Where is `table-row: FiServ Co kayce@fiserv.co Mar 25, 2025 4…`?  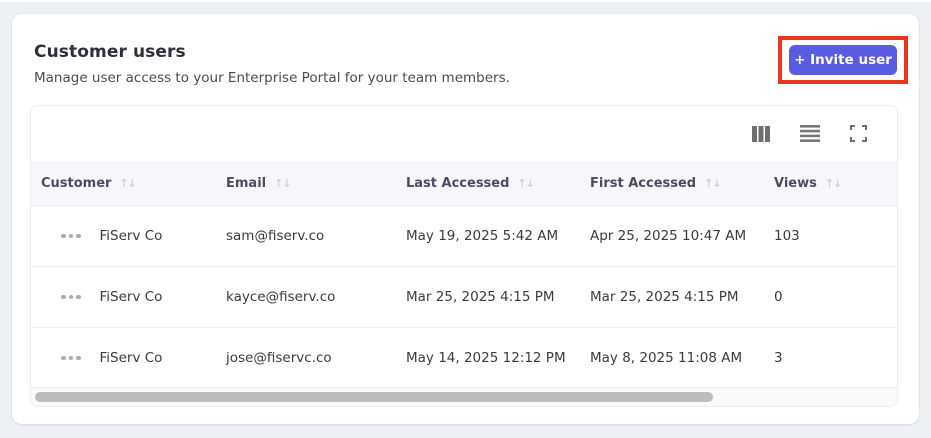 table-row: FiServ Co kayce@fiserv.co Mar 25, 2025 4… is located at coordinates (464, 297).